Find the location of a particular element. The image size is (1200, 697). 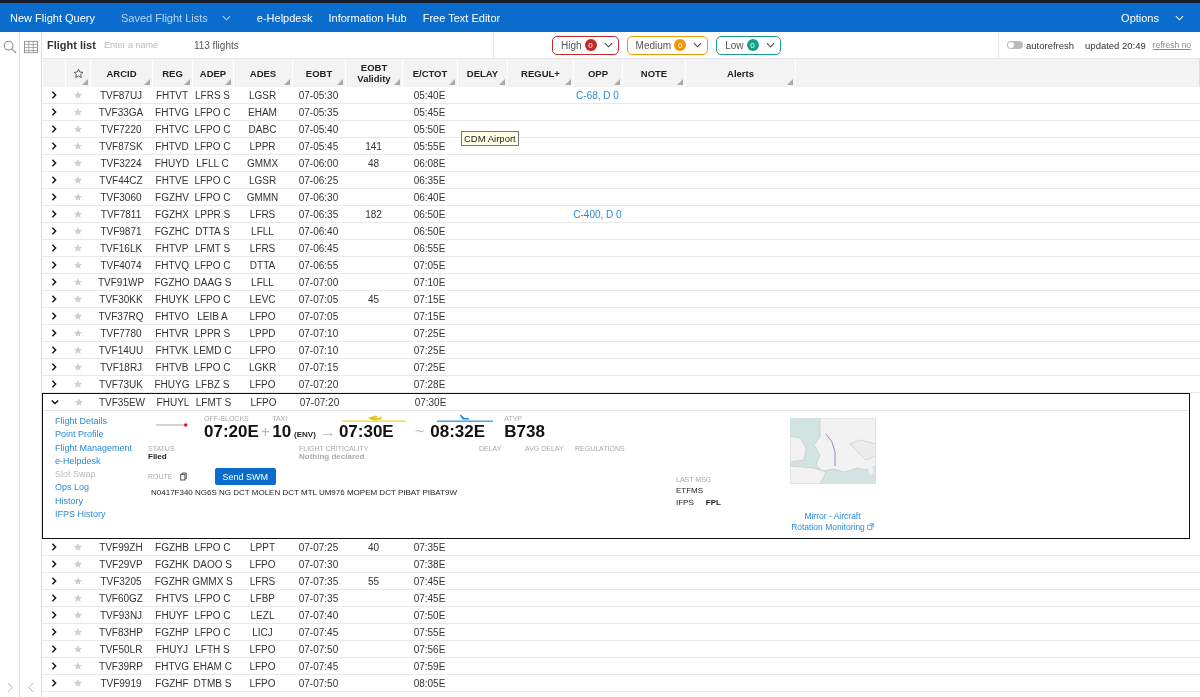

detail-link: Flight Details is located at coordinates (101, 421).